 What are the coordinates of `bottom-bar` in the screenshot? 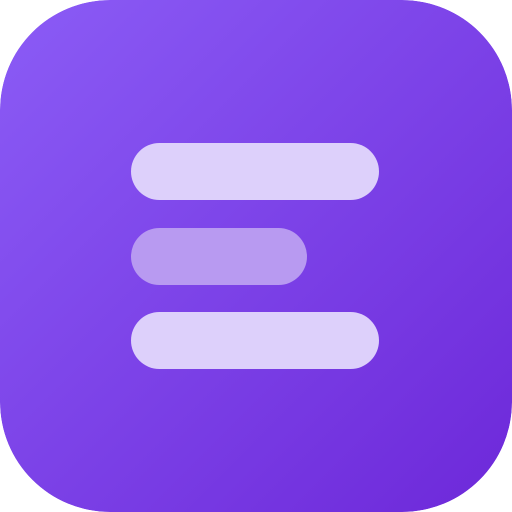 It's located at (255, 340).